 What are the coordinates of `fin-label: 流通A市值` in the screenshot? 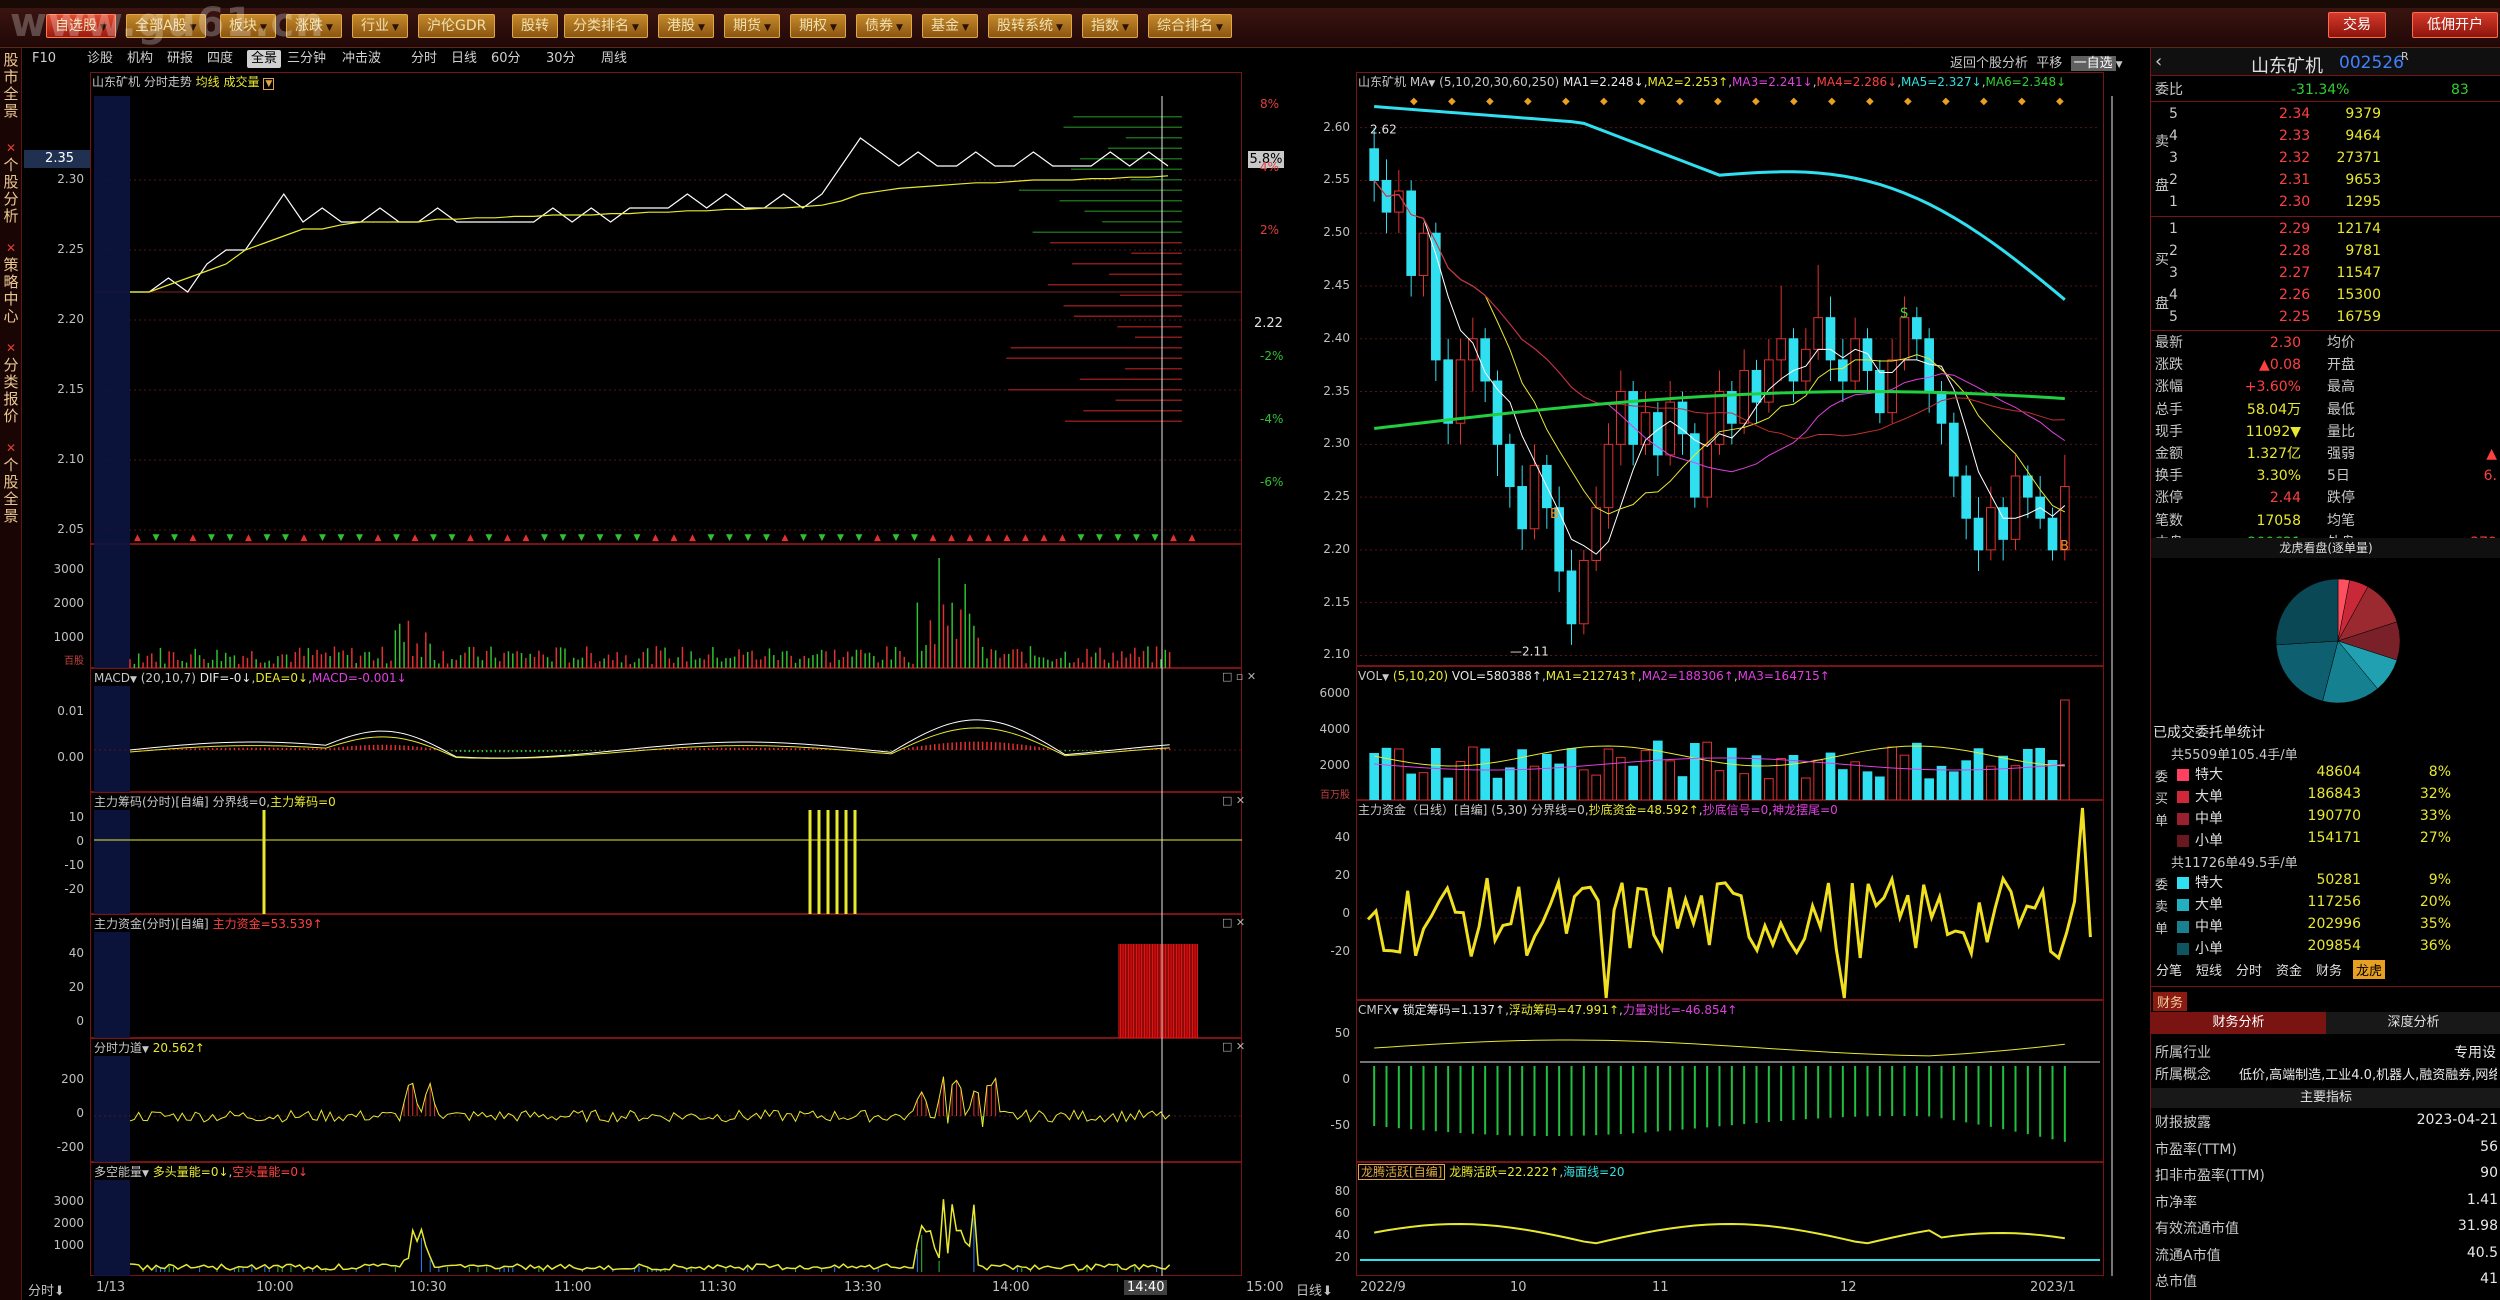 It's located at (2188, 1255).